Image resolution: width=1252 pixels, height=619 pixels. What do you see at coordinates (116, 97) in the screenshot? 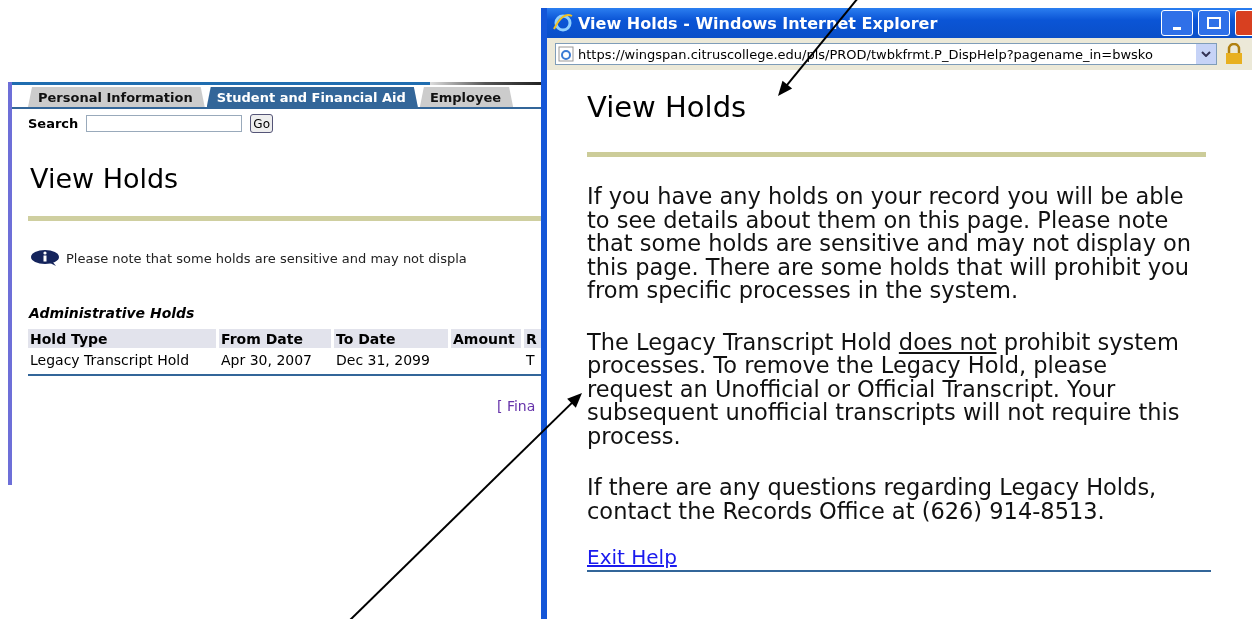
I see `tab: Personal Information` at bounding box center [116, 97].